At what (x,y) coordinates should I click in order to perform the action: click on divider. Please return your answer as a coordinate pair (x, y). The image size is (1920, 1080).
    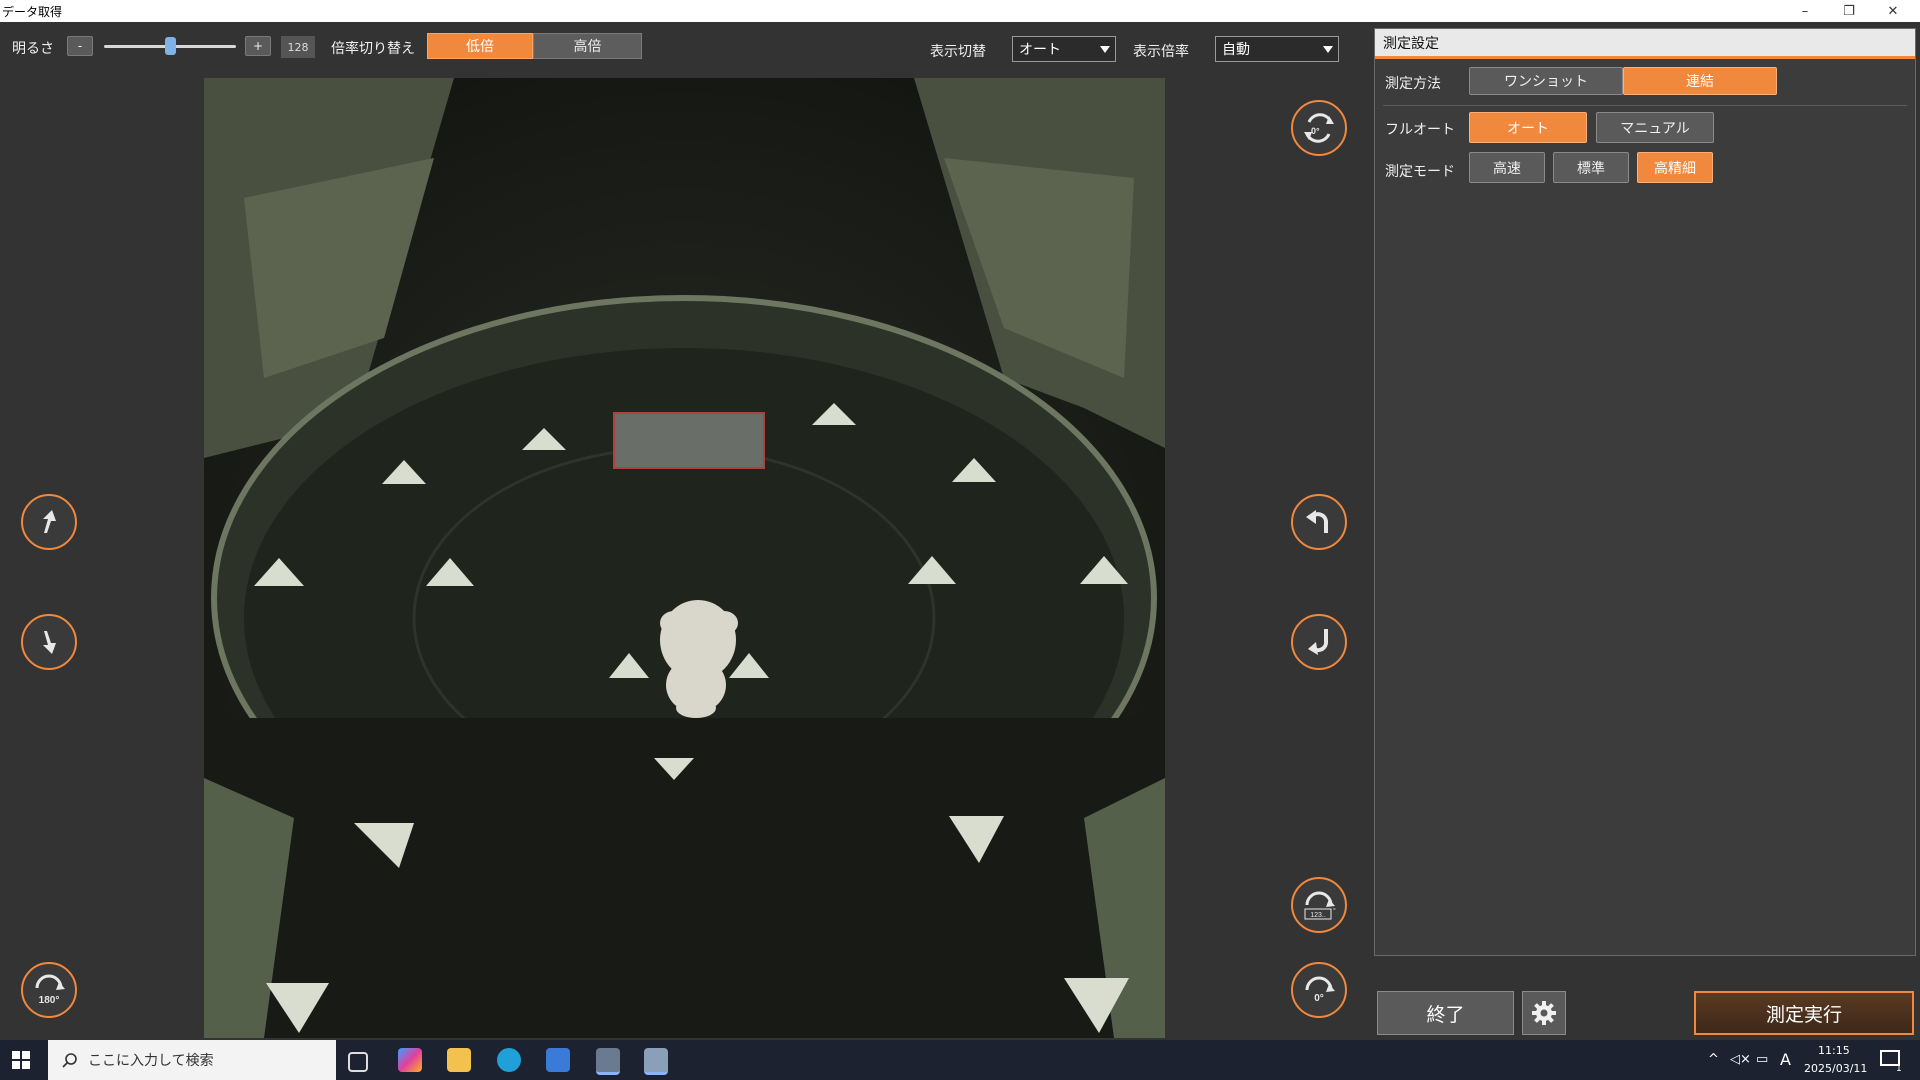
    Looking at the image, I should click on (1645, 105).